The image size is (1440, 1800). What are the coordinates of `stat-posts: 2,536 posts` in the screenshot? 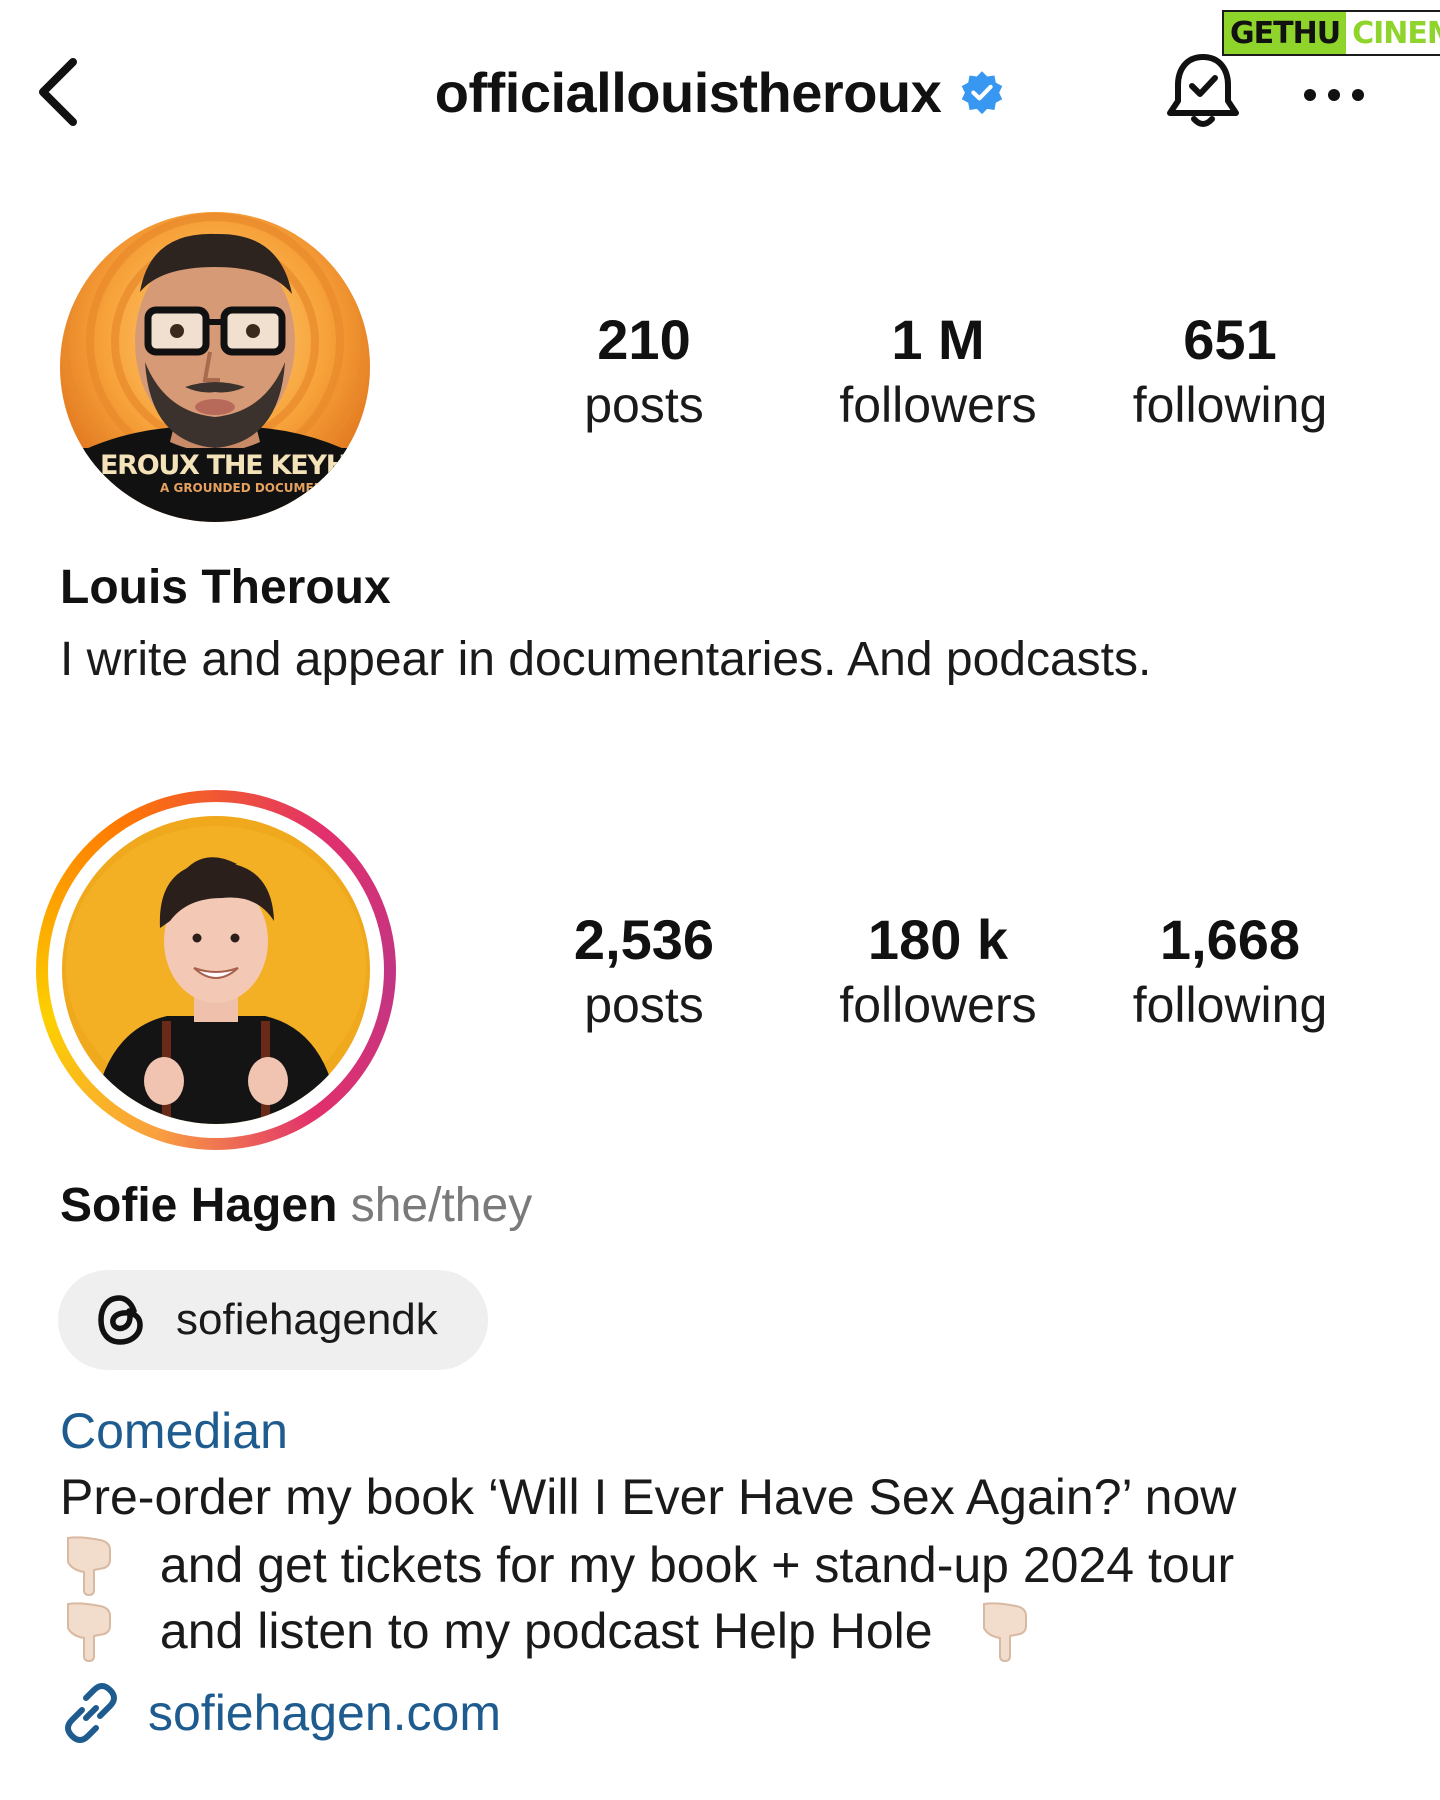 It's located at (644, 971).